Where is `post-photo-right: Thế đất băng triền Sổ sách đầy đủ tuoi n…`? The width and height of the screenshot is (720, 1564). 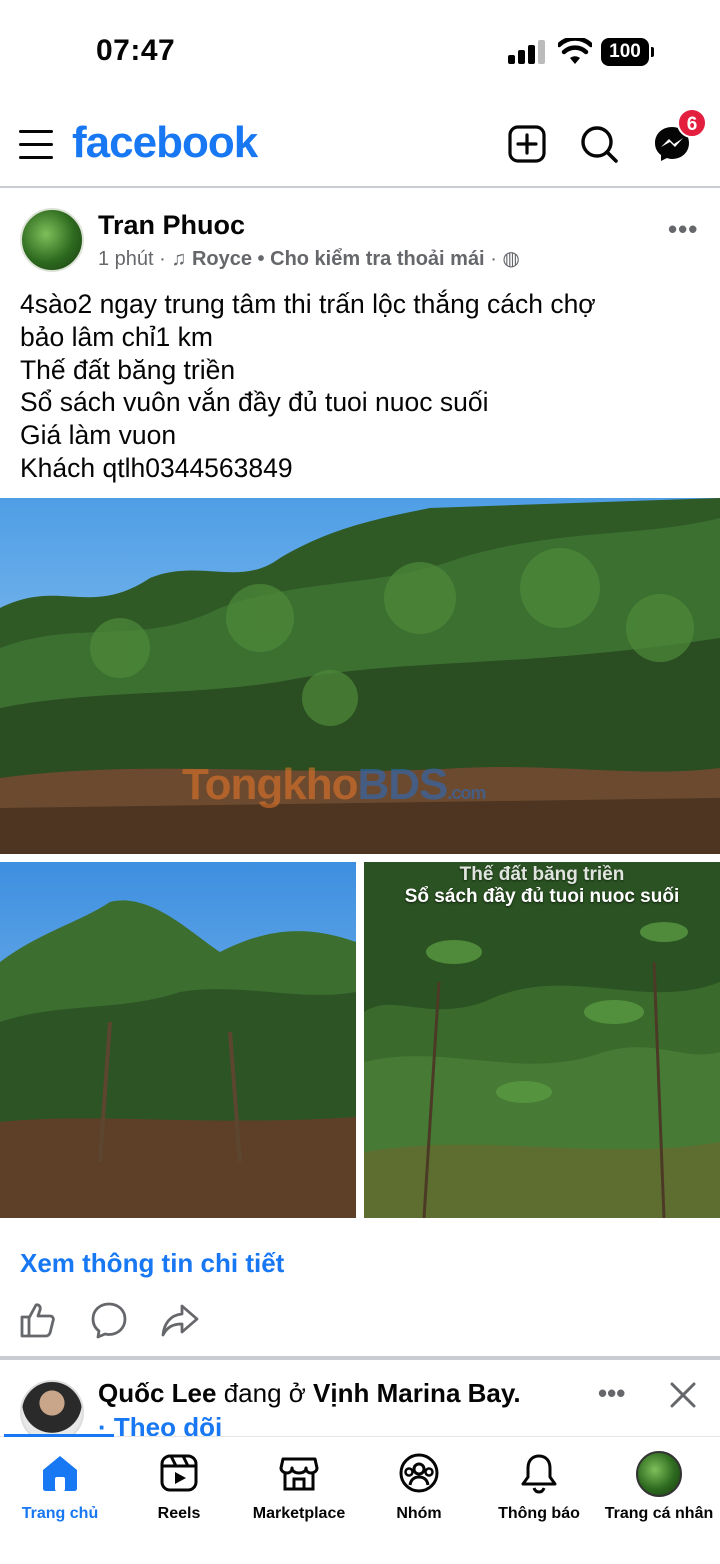
post-photo-right: Thế đất băng triền Sổ sách đầy đủ tuoi n… is located at coordinates (542, 1040).